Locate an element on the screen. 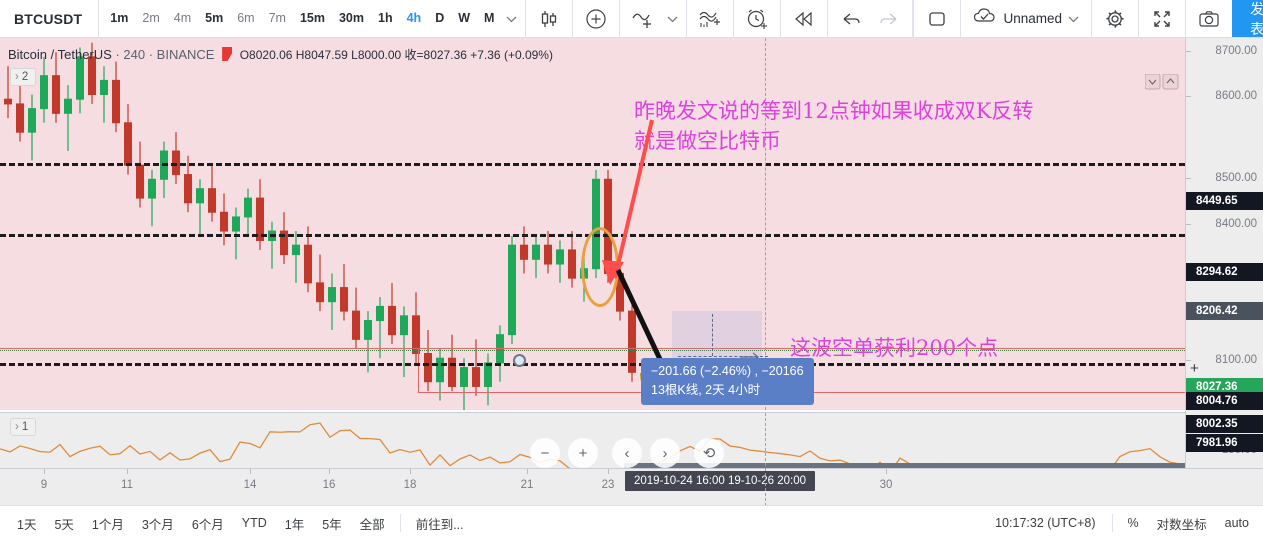 This screenshot has width=1263, height=540. price-axis-badge: 8206.42 is located at coordinates (1224, 311).